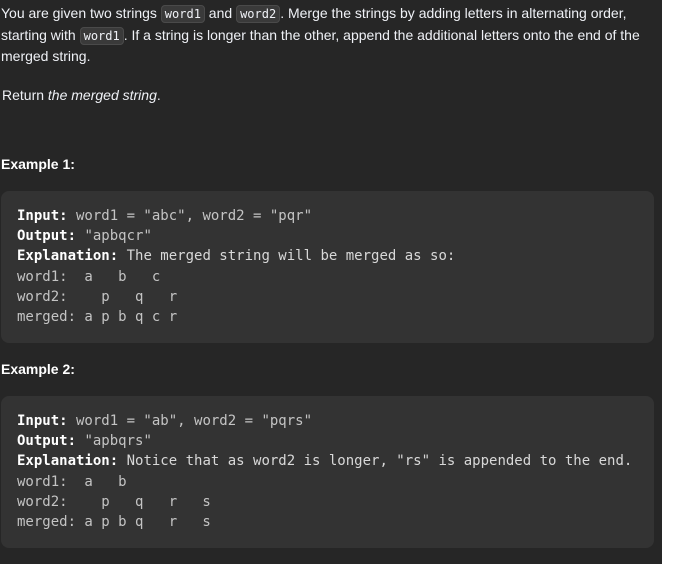 The height and width of the screenshot is (564, 690). What do you see at coordinates (114, 501) in the screenshot?
I see `diagram-word2: word2: p q r s` at bounding box center [114, 501].